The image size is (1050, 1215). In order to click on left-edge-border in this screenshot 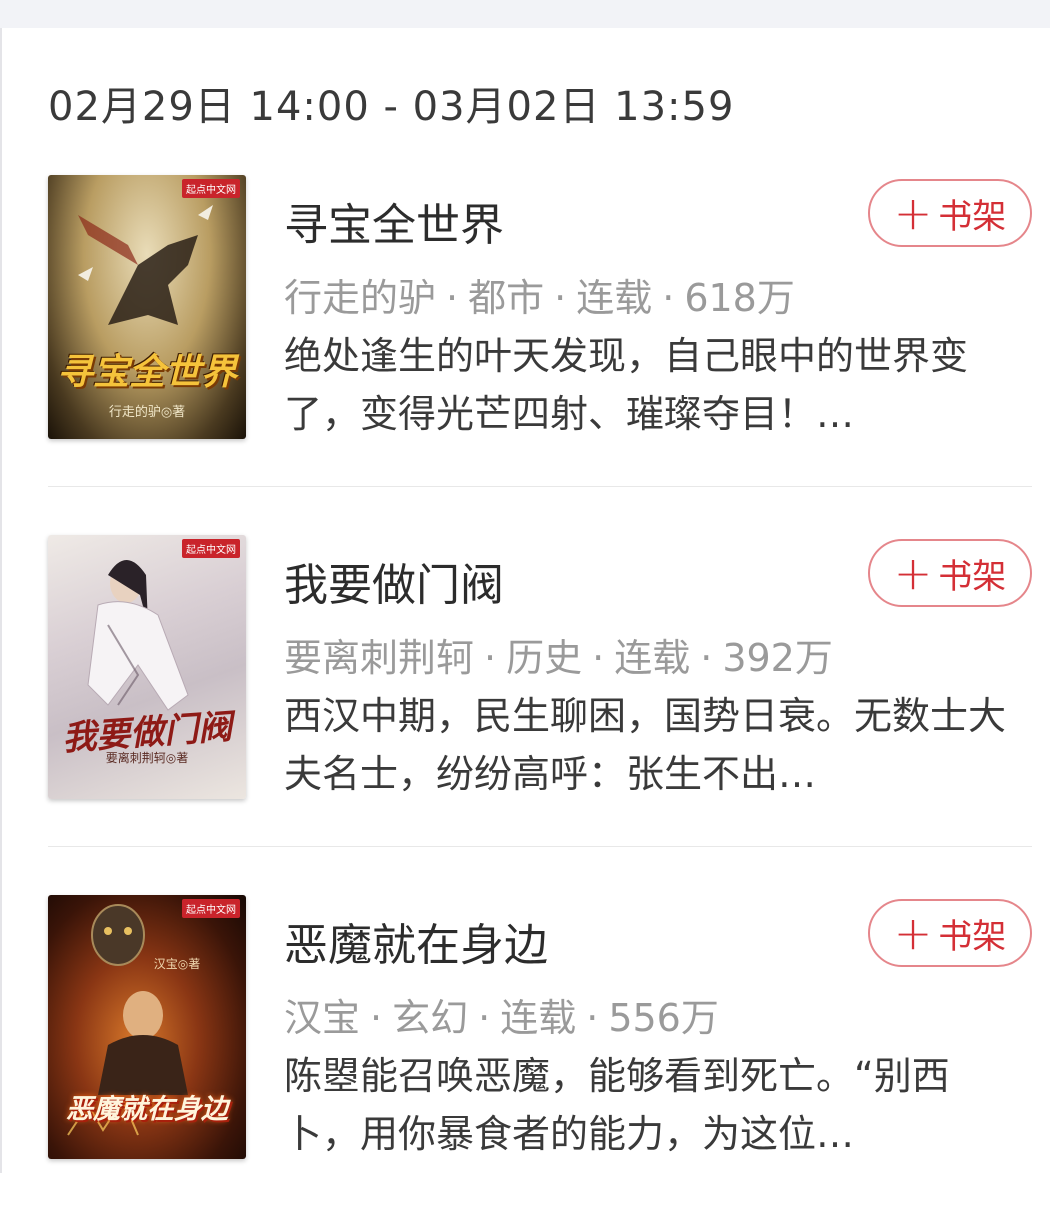, I will do `click(1, 600)`.